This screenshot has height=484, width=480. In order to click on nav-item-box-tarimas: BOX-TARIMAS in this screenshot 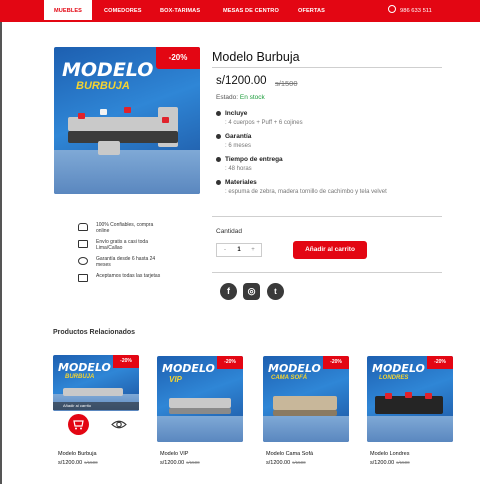, I will do `click(180, 11)`.